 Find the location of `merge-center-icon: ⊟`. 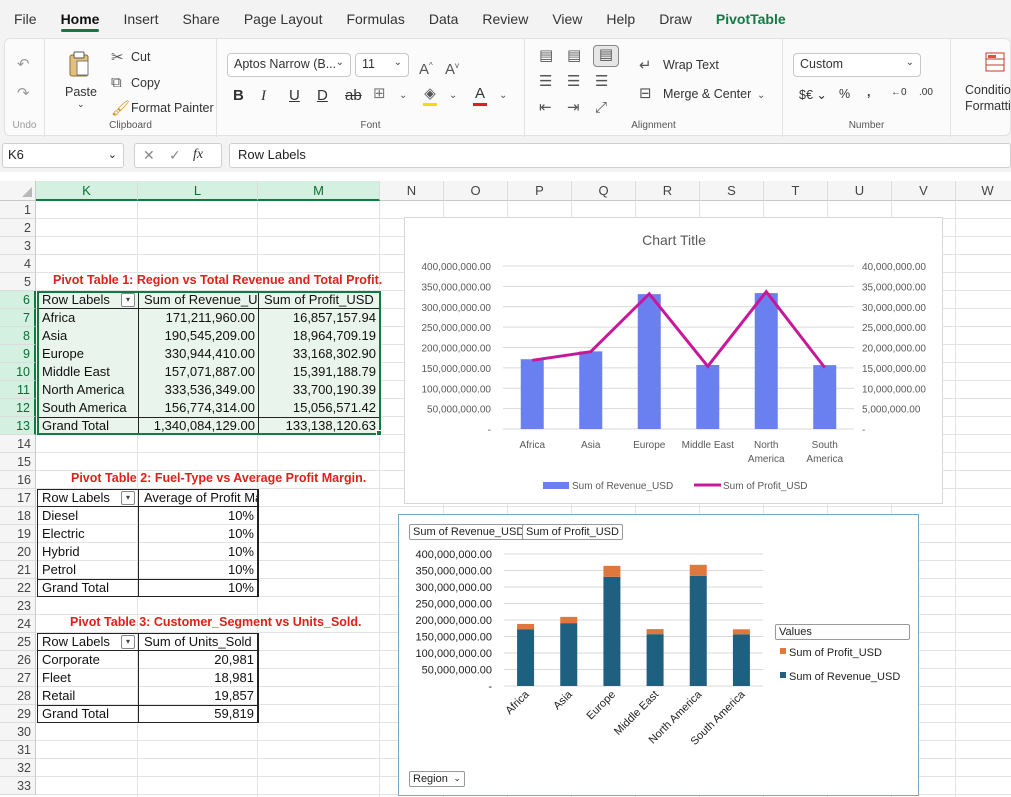

merge-center-icon: ⊟ is located at coordinates (645, 94).